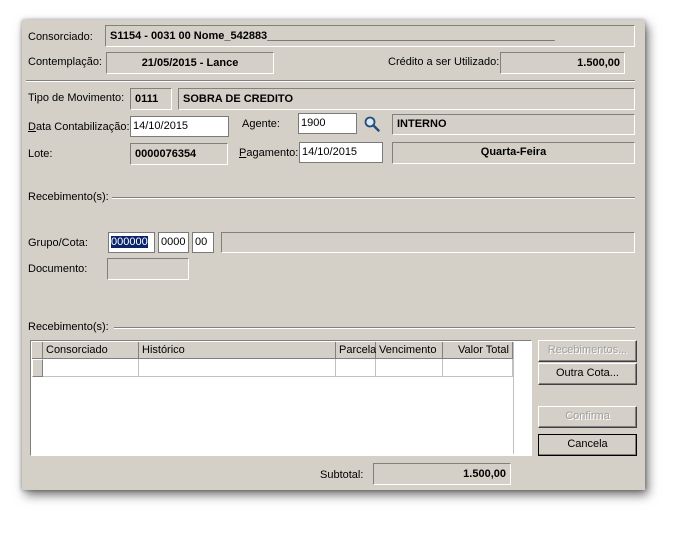 This screenshot has height=533, width=687. Describe the element at coordinates (442, 474) in the screenshot. I see `subtotal-field: 1.500,00` at that location.